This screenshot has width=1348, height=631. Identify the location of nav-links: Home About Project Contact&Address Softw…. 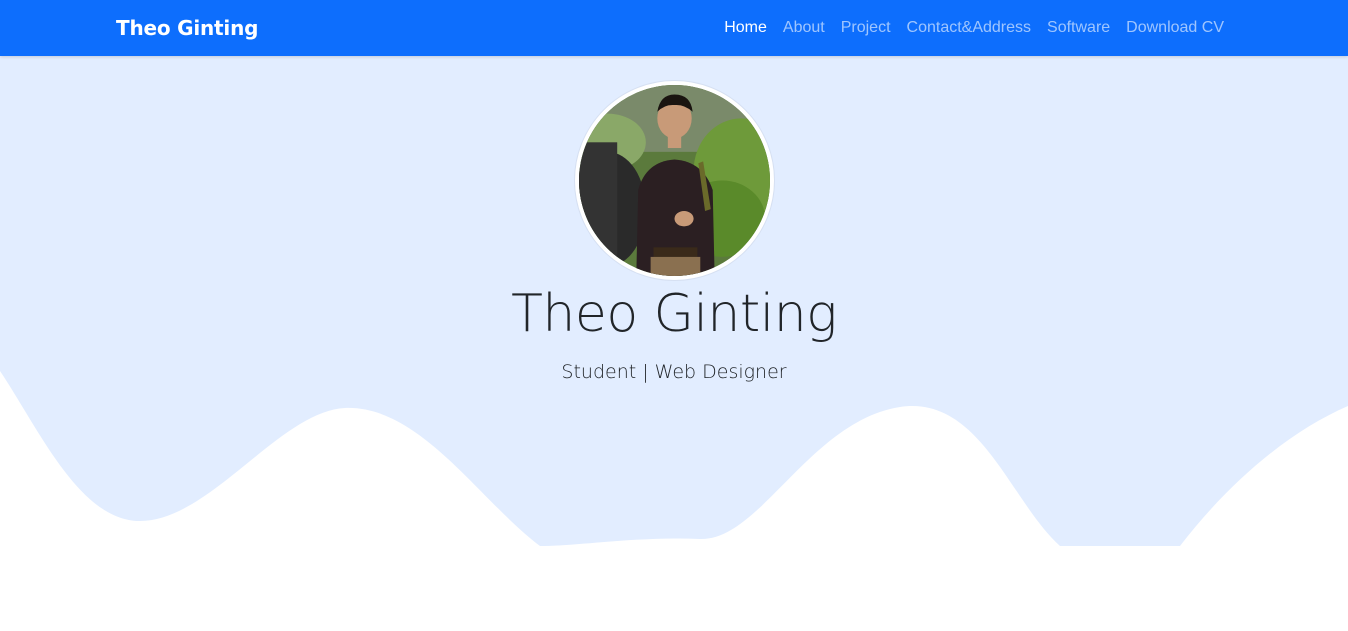
(974, 28).